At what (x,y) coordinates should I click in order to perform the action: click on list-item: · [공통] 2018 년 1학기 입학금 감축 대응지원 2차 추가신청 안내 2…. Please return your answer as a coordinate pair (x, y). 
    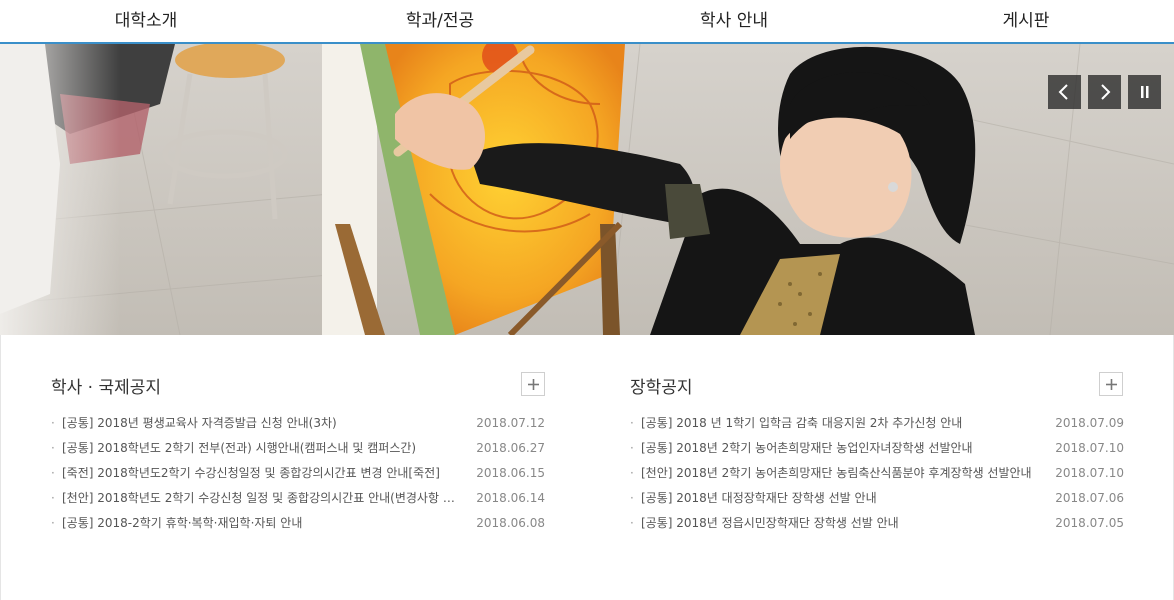
    Looking at the image, I should click on (877, 425).